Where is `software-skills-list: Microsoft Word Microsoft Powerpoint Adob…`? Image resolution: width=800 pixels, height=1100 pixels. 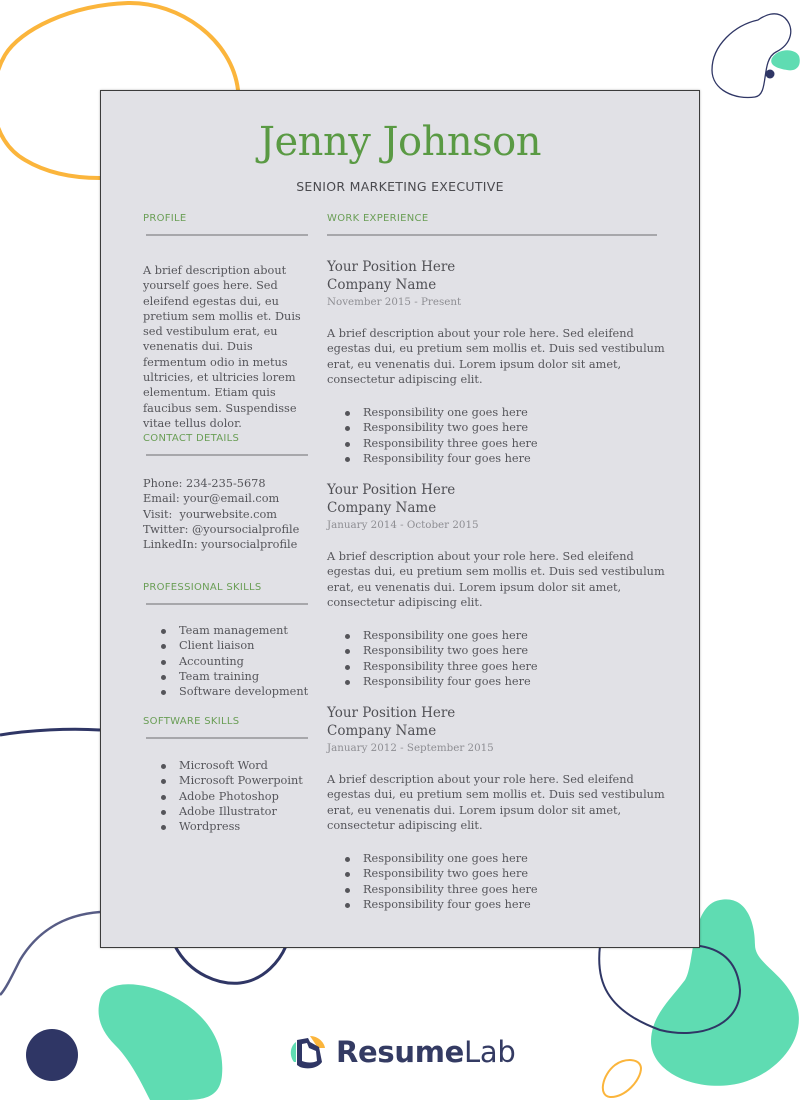 software-skills-list: Microsoft Word Microsoft Powerpoint Adob… is located at coordinates (249, 796).